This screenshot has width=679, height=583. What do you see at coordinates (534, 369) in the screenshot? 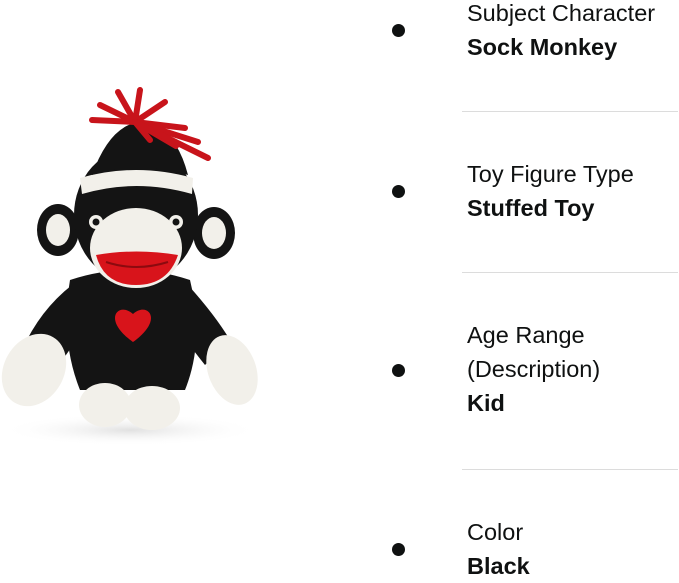
I see `attribute-label-line-2: (Description)` at bounding box center [534, 369].